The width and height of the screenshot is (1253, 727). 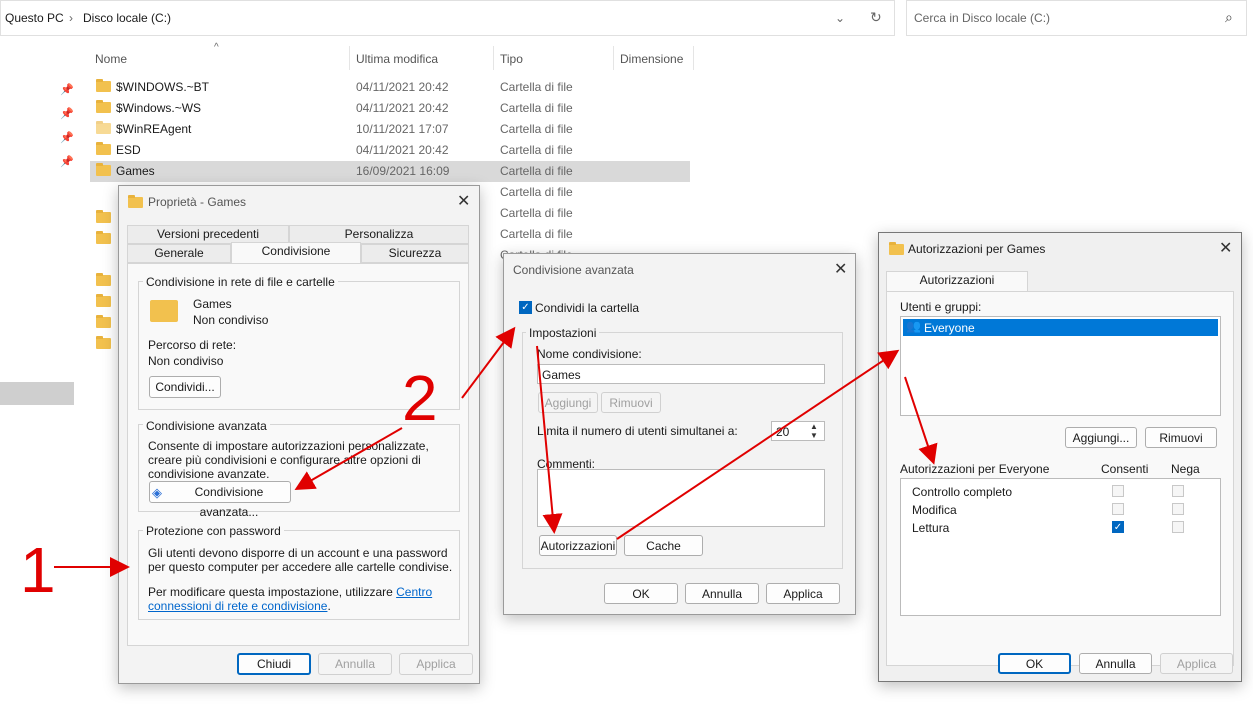 I want to click on arrow-2-to-advanced-button, so click(x=348, y=458).